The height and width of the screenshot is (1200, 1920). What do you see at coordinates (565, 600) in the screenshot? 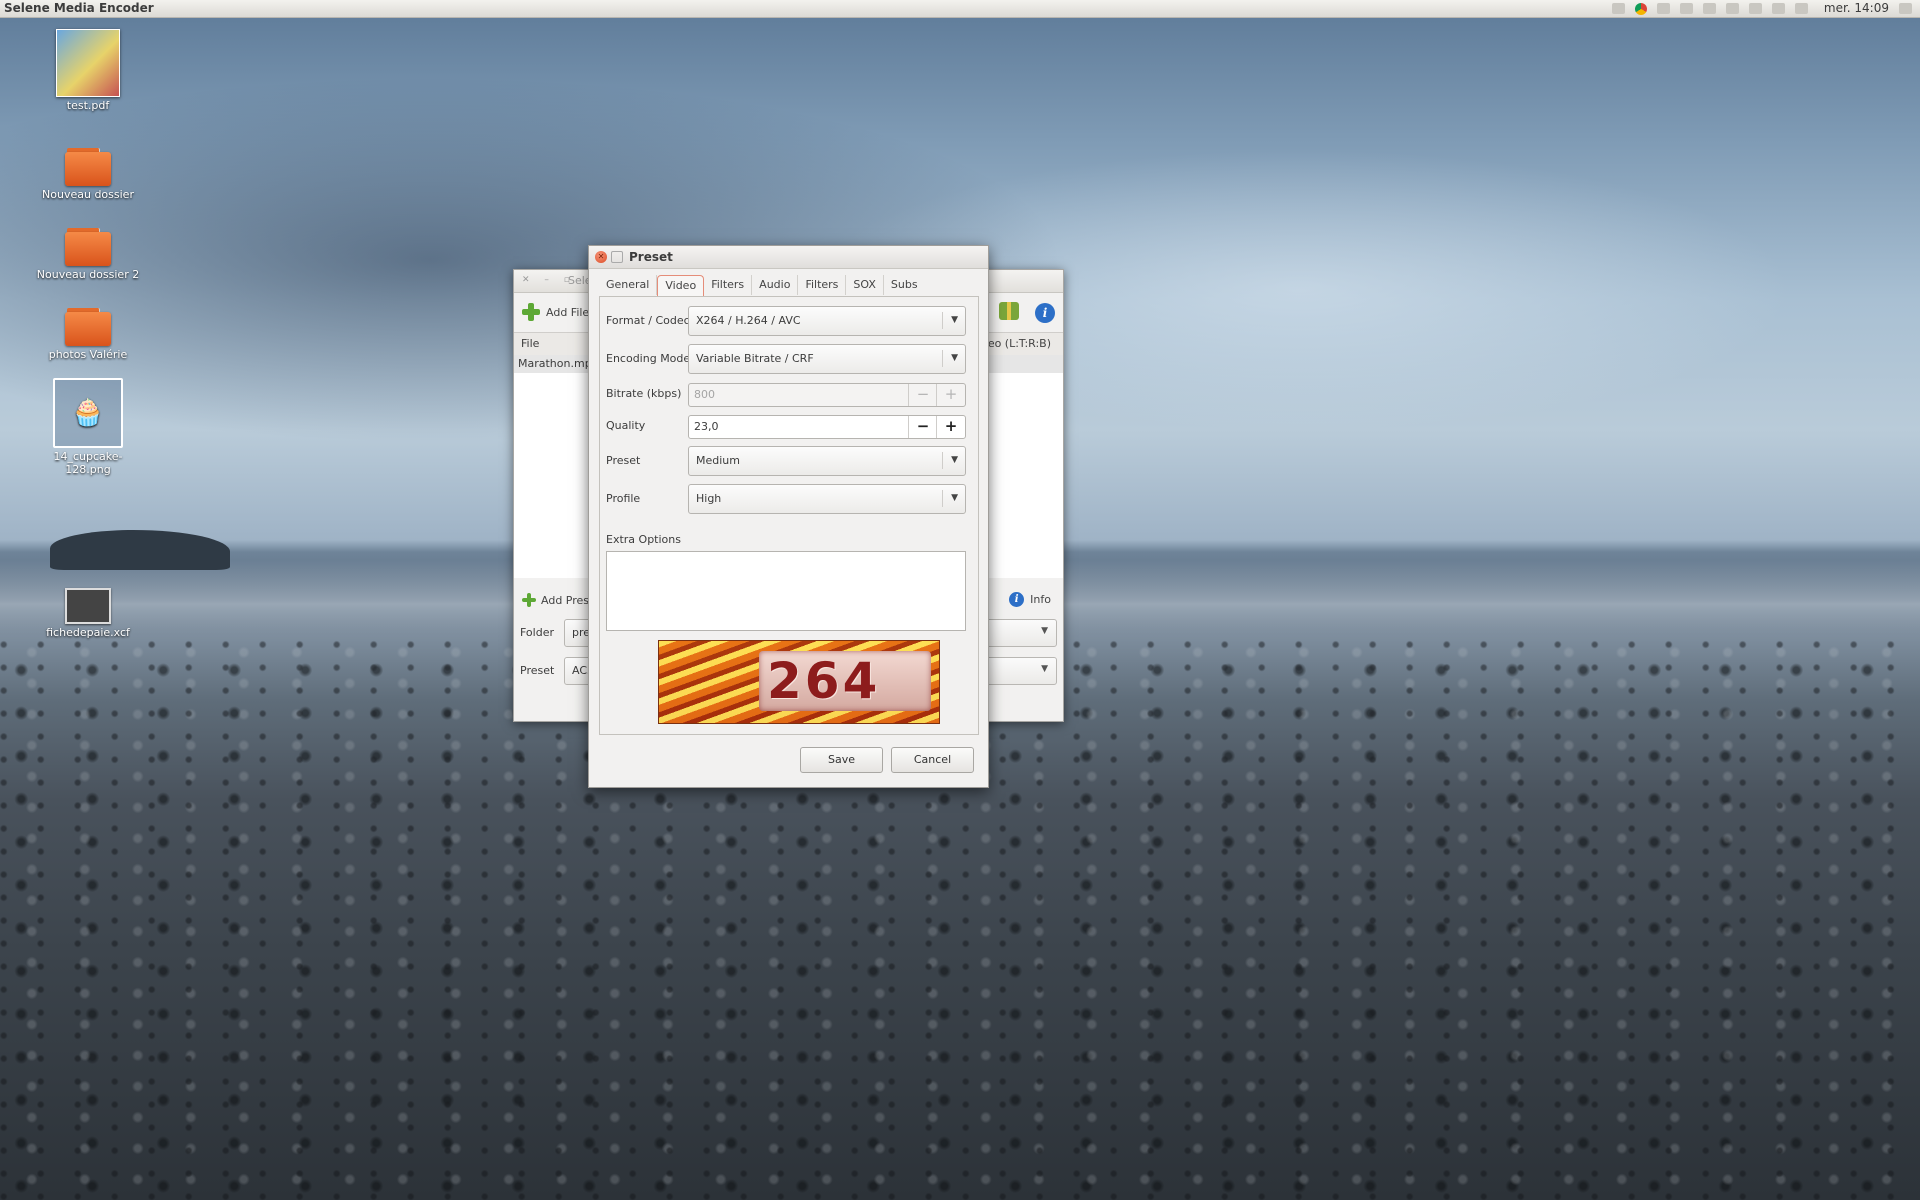
I see `add-preset-label: Add Pres` at bounding box center [565, 600].